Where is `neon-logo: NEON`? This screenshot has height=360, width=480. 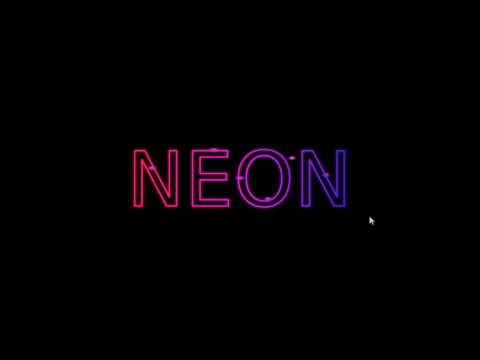 neon-logo: NEON is located at coordinates (239, 179).